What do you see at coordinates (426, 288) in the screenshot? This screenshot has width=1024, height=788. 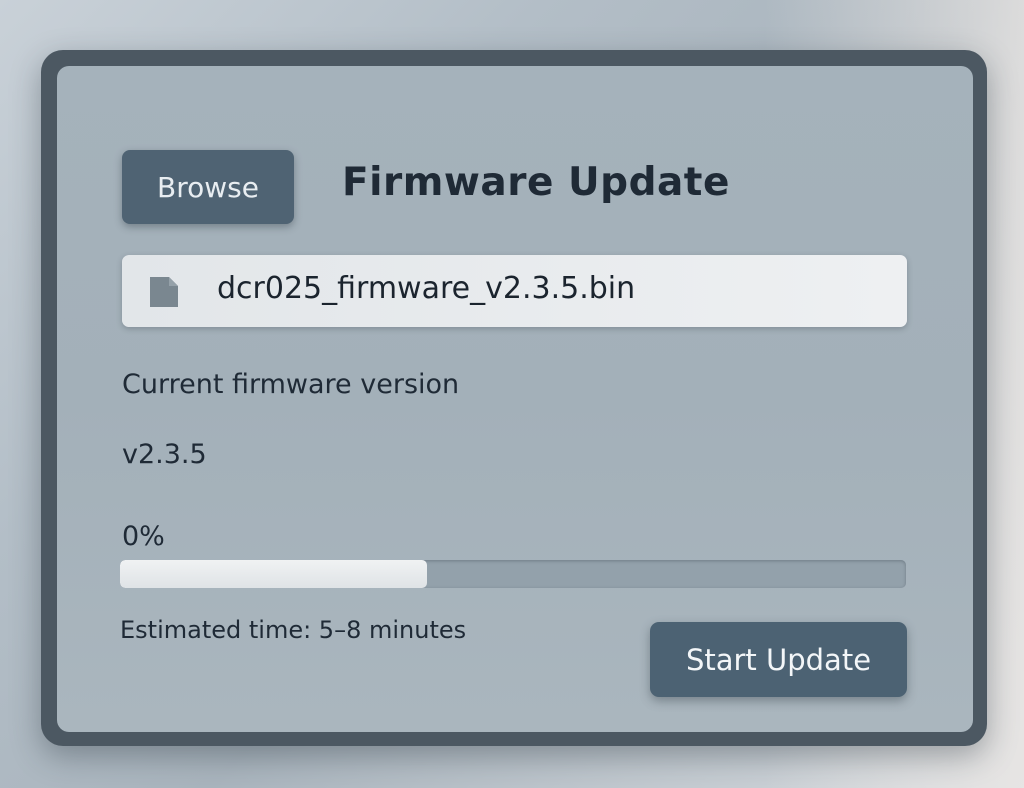 I see `file-name: dcr025_firmware_v2.3.5.bin` at bounding box center [426, 288].